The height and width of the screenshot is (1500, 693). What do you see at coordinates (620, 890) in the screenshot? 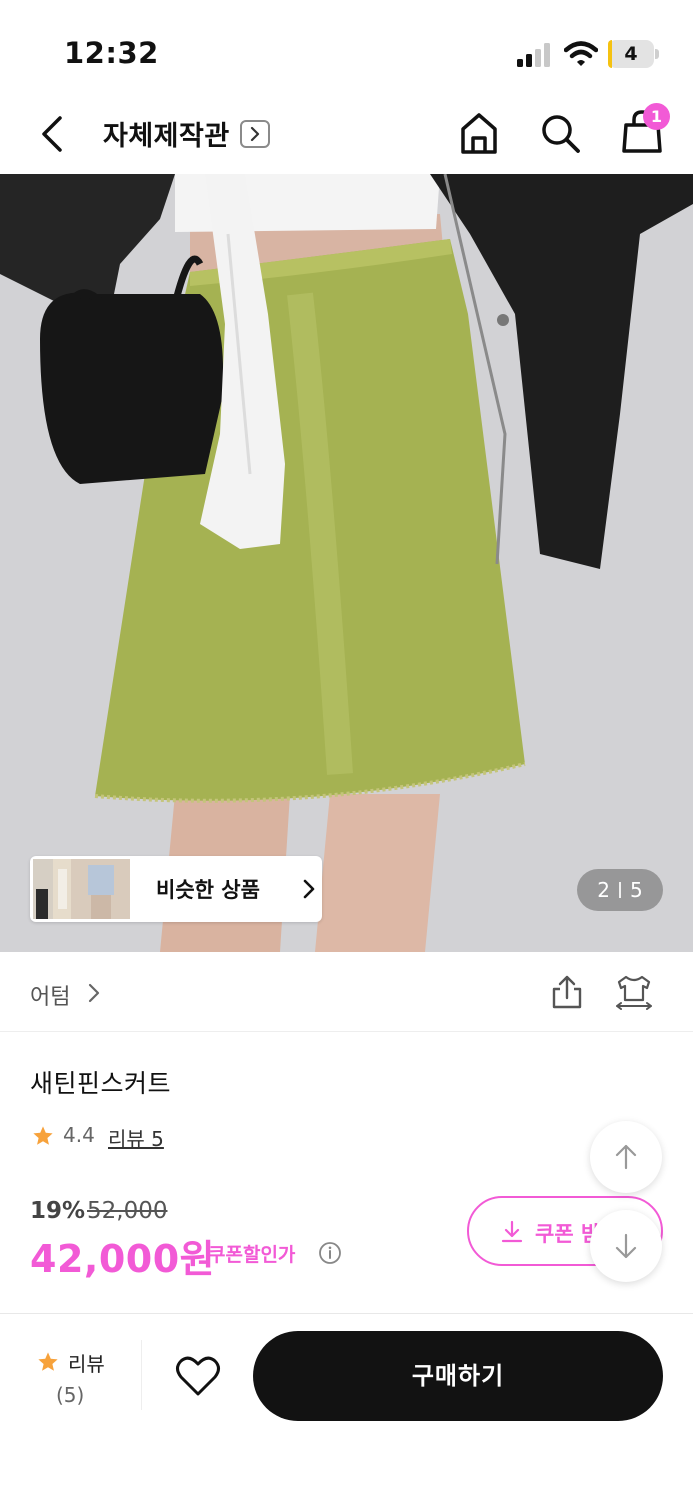
I see `image-page-counter: 25` at bounding box center [620, 890].